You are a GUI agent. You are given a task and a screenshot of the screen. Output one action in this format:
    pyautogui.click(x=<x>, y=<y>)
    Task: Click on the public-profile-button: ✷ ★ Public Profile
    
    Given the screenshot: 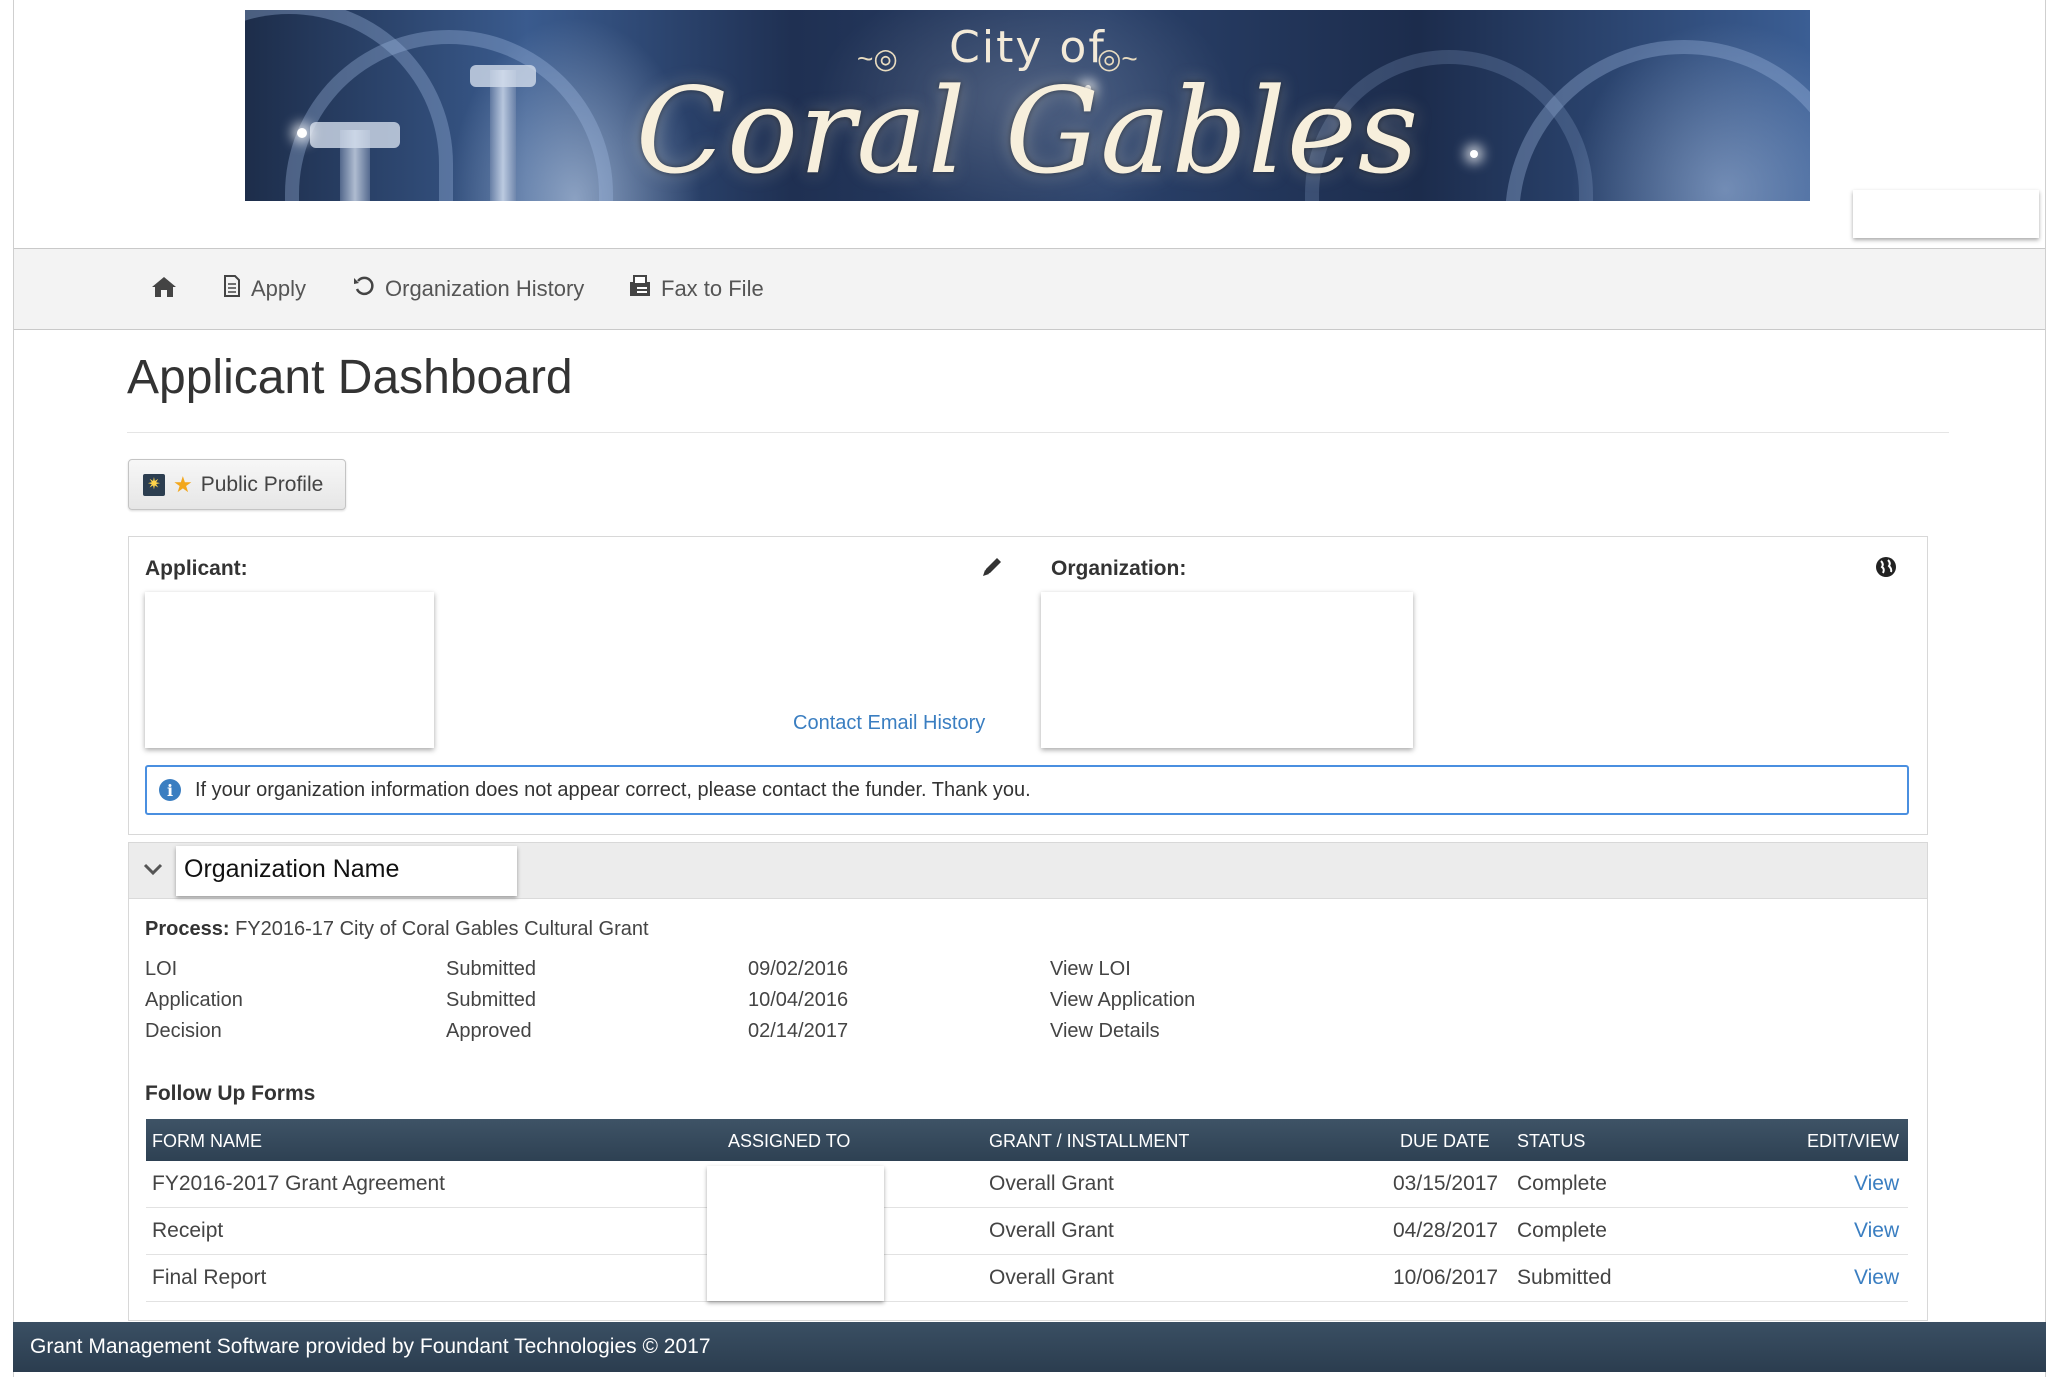 What is the action you would take?
    pyautogui.click(x=237, y=484)
    